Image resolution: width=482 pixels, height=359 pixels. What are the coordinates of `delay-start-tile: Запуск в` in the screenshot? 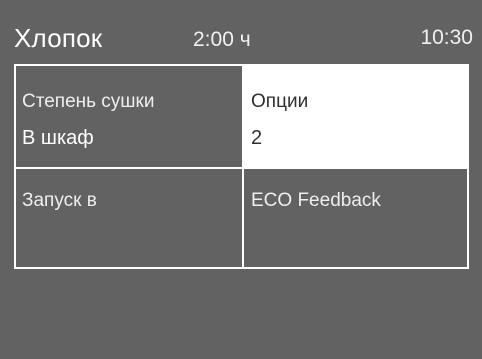 It's located at (129, 217).